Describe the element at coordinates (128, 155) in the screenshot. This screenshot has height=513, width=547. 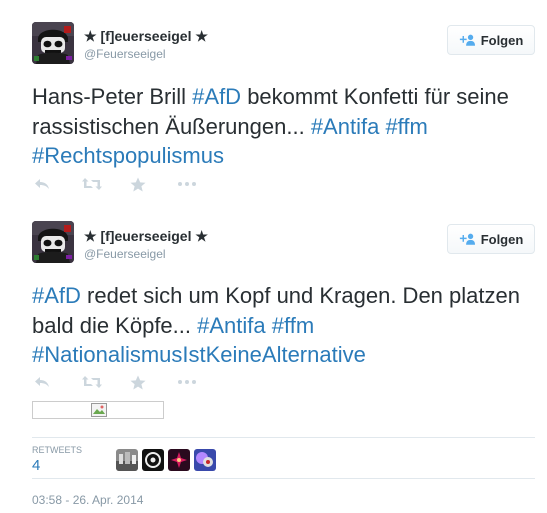
I see `hashtag-link: #Rechtspopulismus` at that location.